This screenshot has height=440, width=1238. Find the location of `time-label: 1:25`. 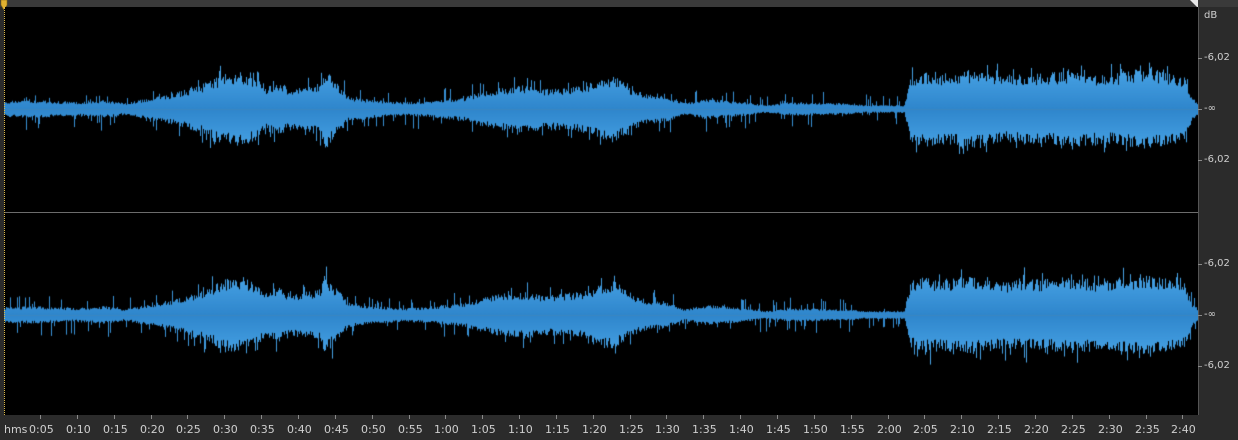

time-label: 1:25 is located at coordinates (631, 429).